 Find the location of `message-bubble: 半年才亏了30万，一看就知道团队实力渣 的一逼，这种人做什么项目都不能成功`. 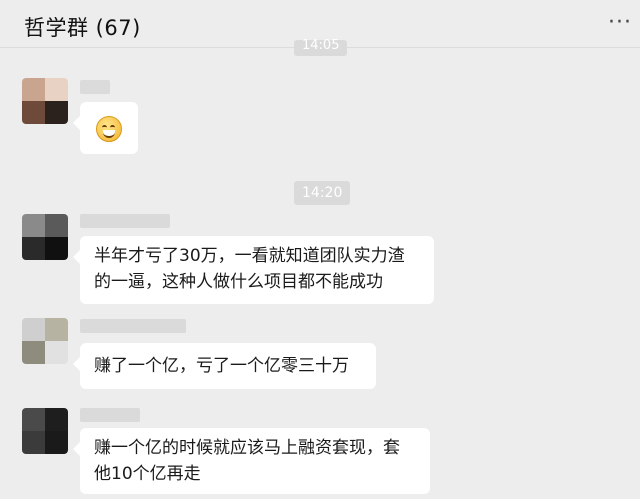

message-bubble: 半年才亏了30万，一看就知道团队实力渣 的一逼，这种人做什么项目都不能成功 is located at coordinates (253, 270).